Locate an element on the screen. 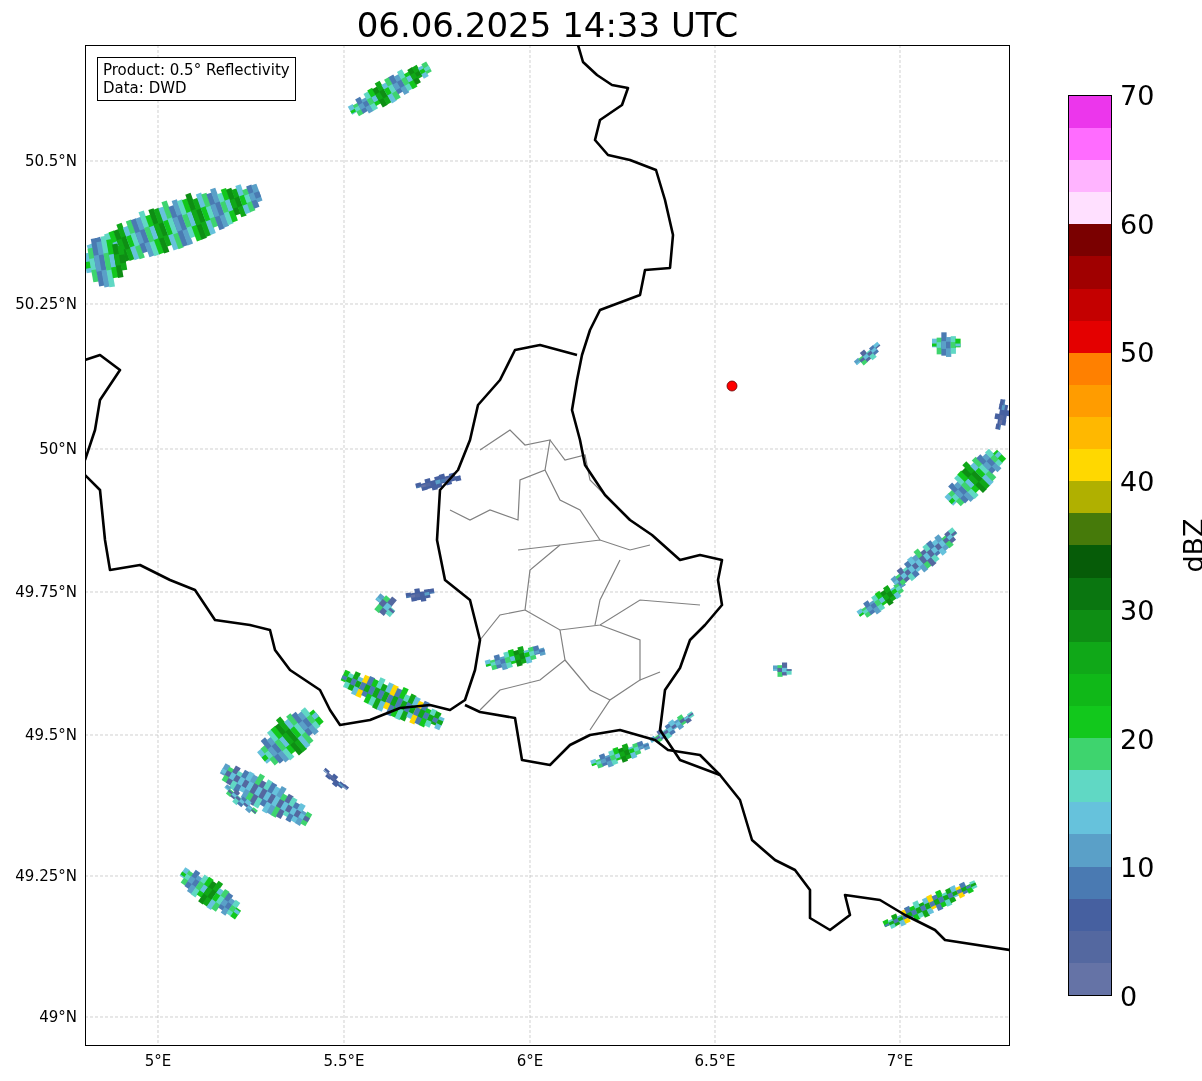 This screenshot has height=1081, width=1202. scale-tick-label: 50 is located at coordinates (1137, 352).